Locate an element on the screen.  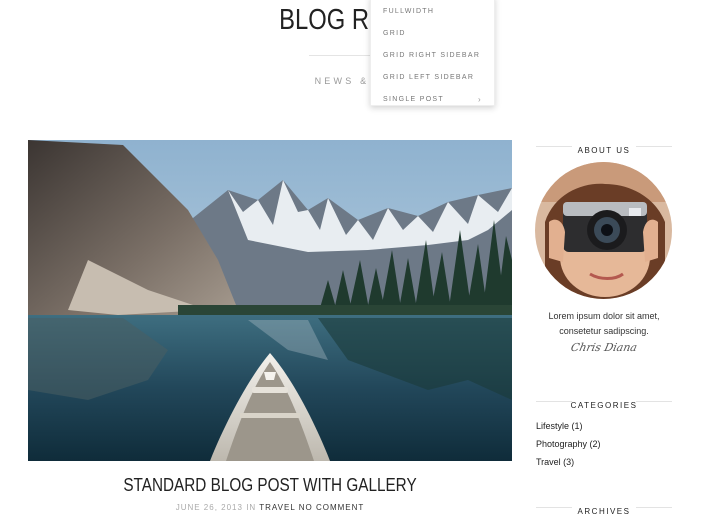
menu-item-label: GRID is located at coordinates (394, 33).